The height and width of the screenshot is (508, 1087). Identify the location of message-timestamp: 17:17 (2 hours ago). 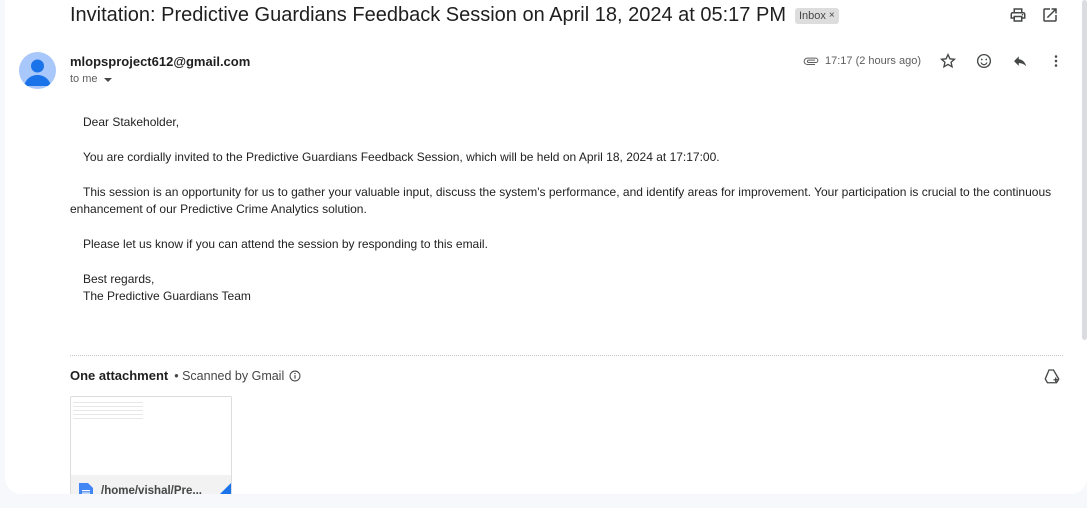
(872, 61).